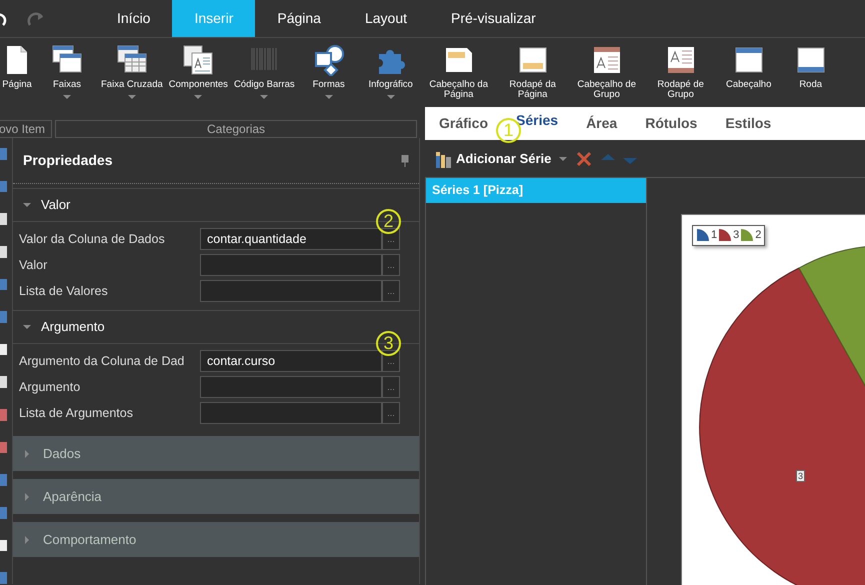  I want to click on property-label: Argumento da Coluna de Dad, so click(102, 361).